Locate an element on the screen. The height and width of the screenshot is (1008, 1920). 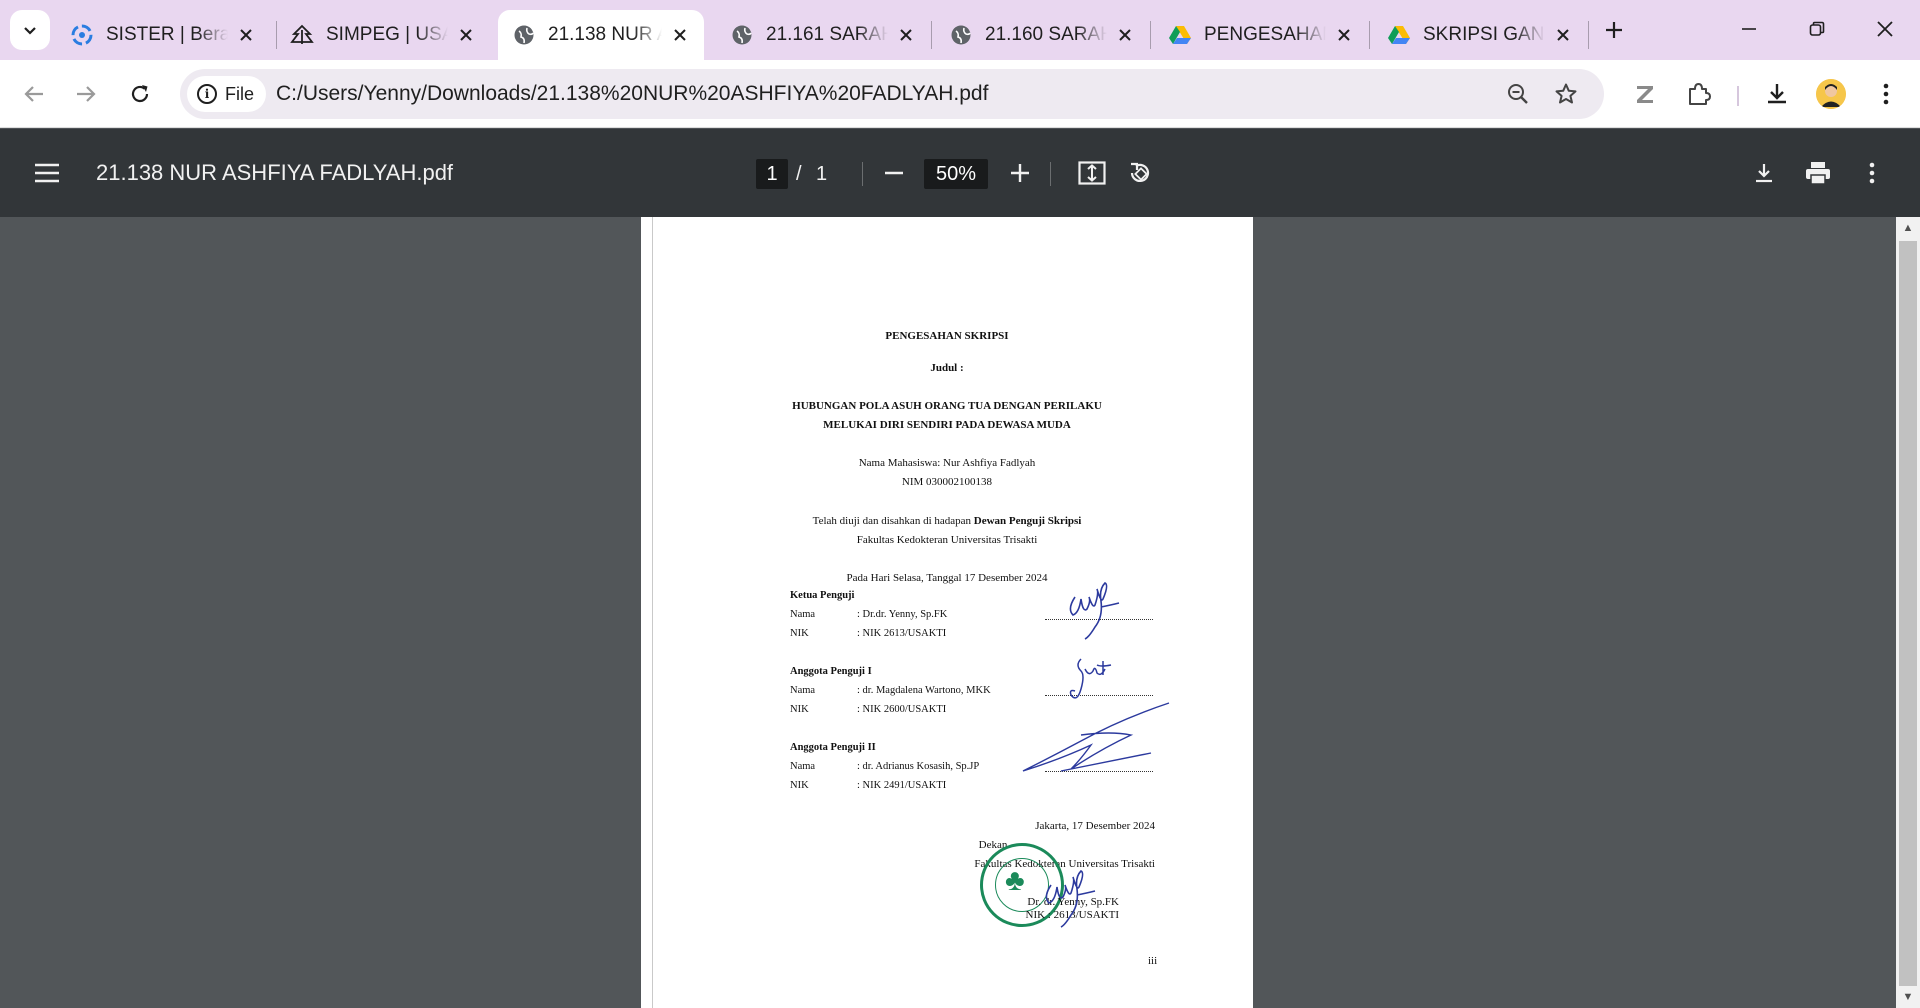
site-info-label: File is located at coordinates (240, 93).